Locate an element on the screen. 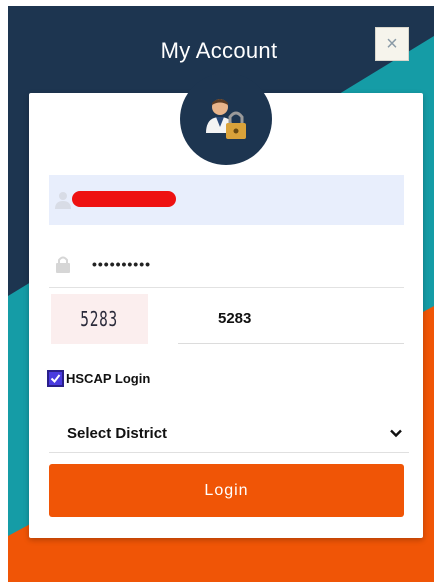  avatar is located at coordinates (226, 119).